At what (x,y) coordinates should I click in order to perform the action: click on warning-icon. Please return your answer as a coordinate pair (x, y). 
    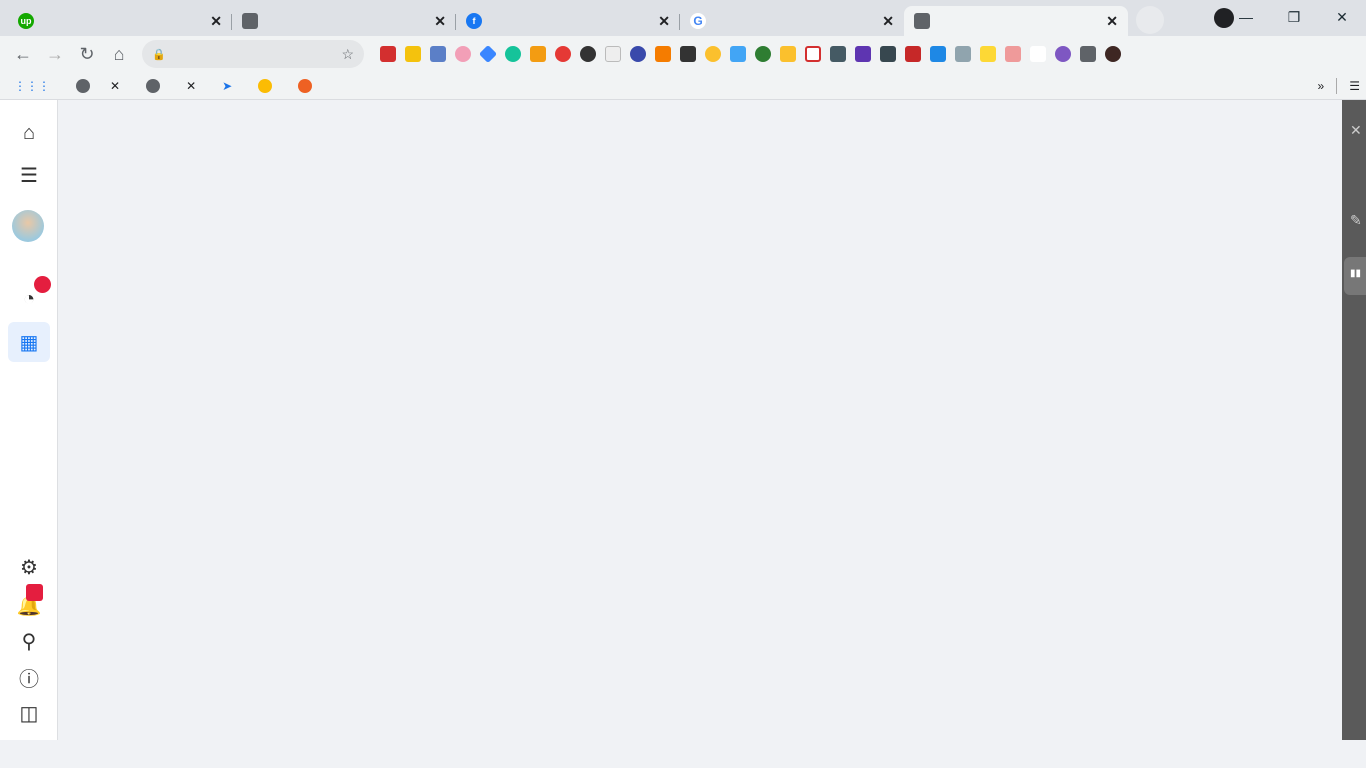
    Looking at the image, I should click on (813, 54).